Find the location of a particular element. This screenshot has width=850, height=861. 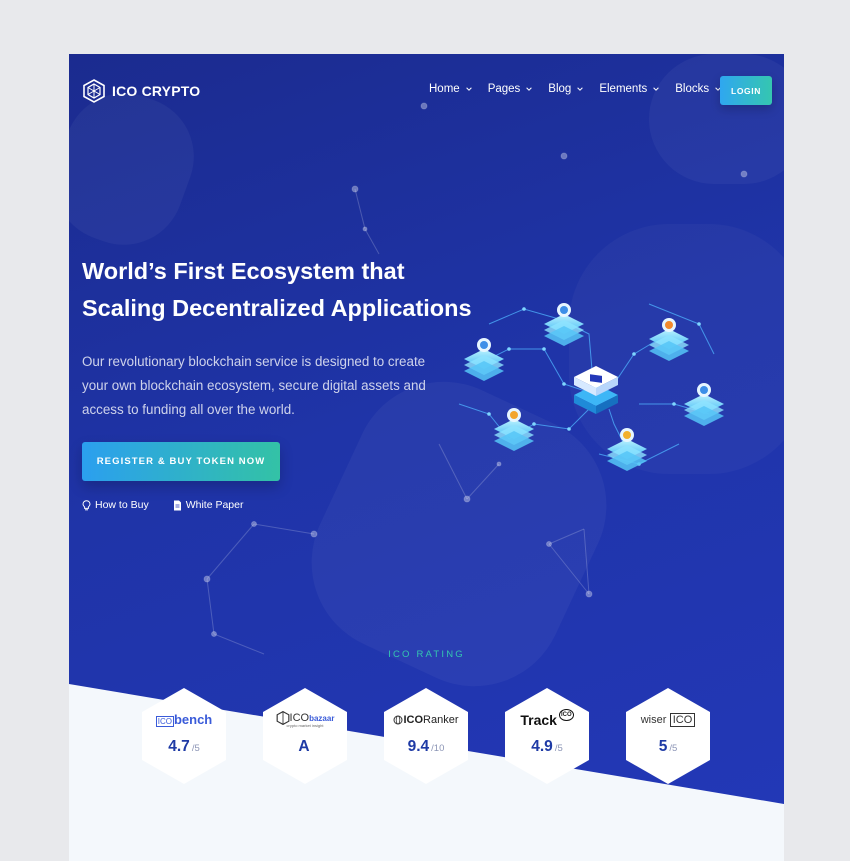

score-scale: /10 is located at coordinates (438, 748).